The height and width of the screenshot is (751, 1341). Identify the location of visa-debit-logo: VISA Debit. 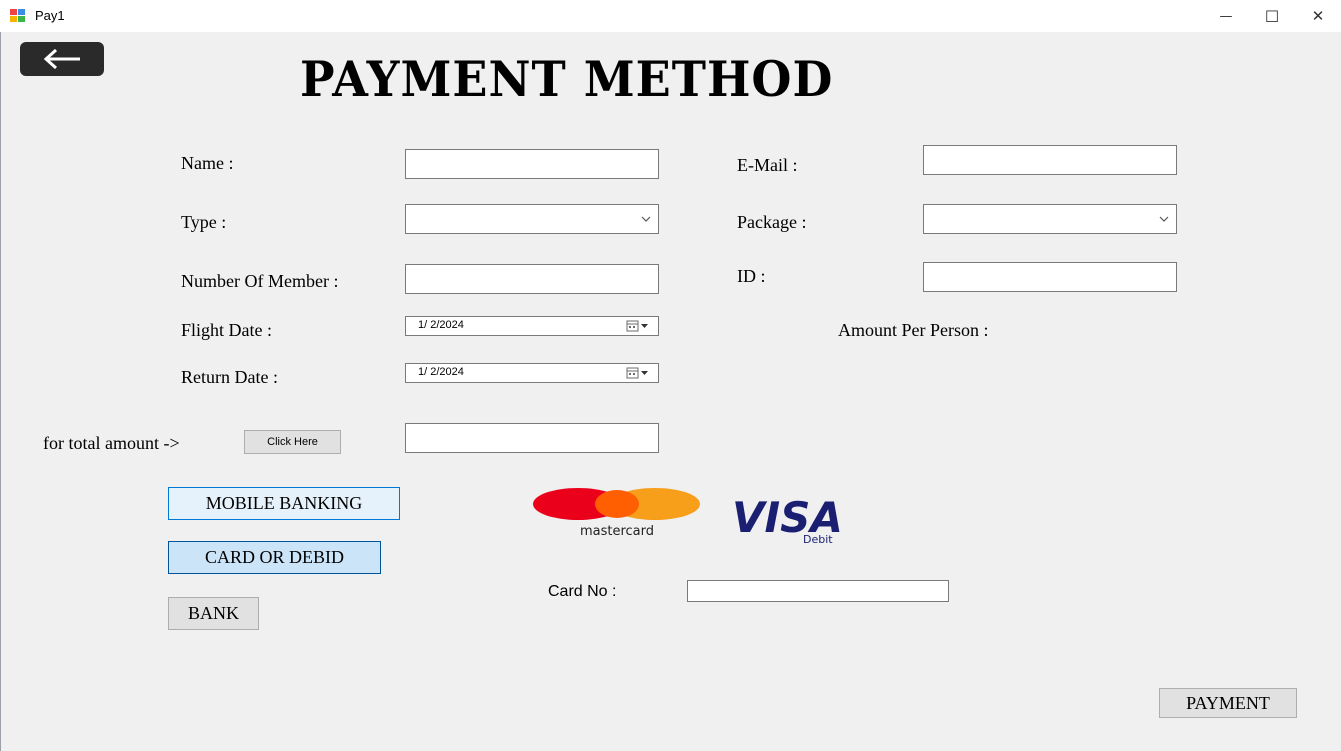
(787, 520).